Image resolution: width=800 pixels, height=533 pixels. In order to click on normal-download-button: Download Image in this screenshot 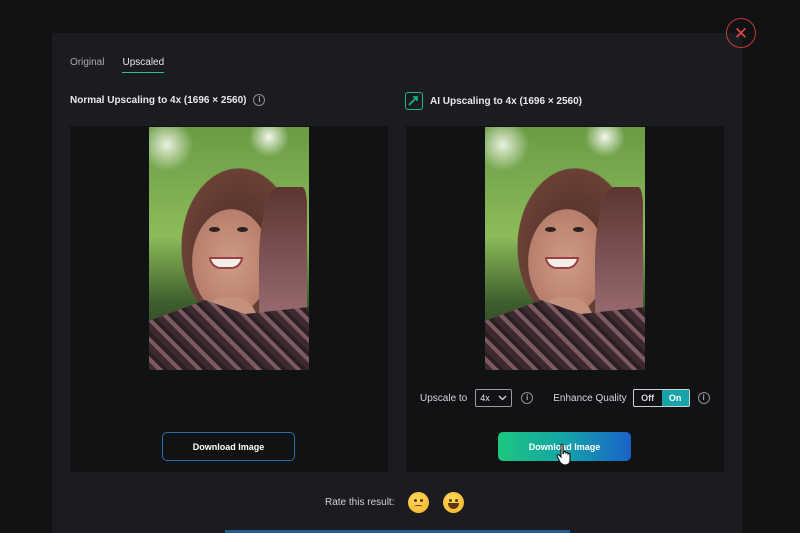, I will do `click(228, 446)`.